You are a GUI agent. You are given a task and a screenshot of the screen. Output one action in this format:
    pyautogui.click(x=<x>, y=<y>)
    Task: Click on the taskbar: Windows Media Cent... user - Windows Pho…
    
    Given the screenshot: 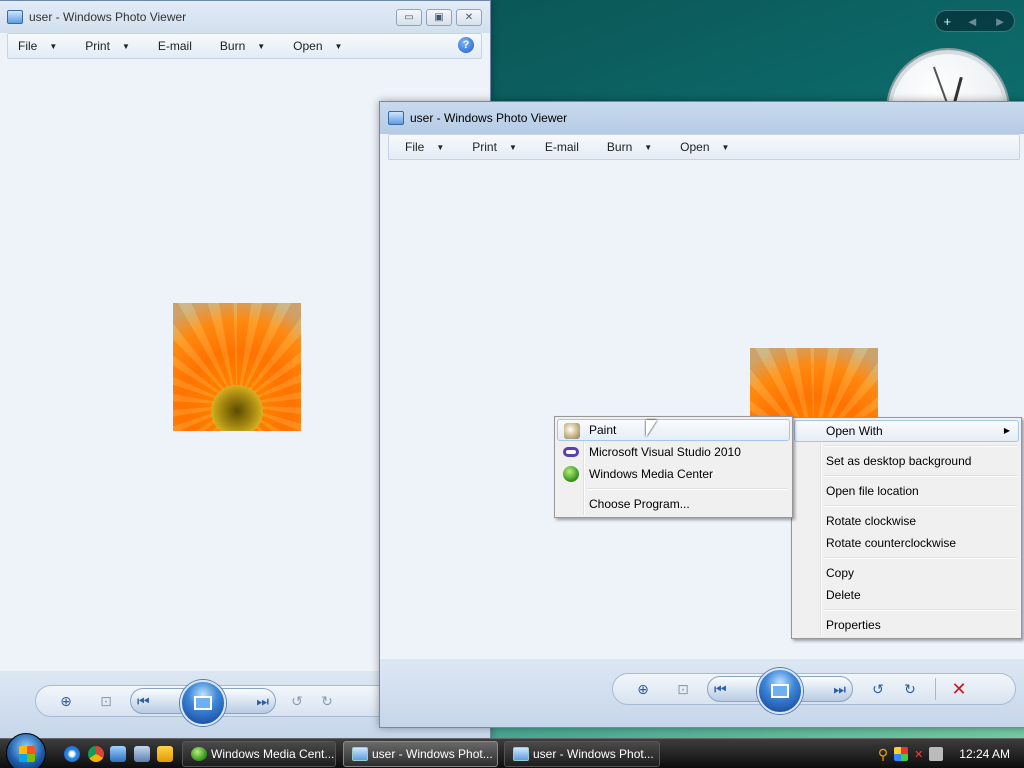 What is the action you would take?
    pyautogui.click(x=512, y=750)
    